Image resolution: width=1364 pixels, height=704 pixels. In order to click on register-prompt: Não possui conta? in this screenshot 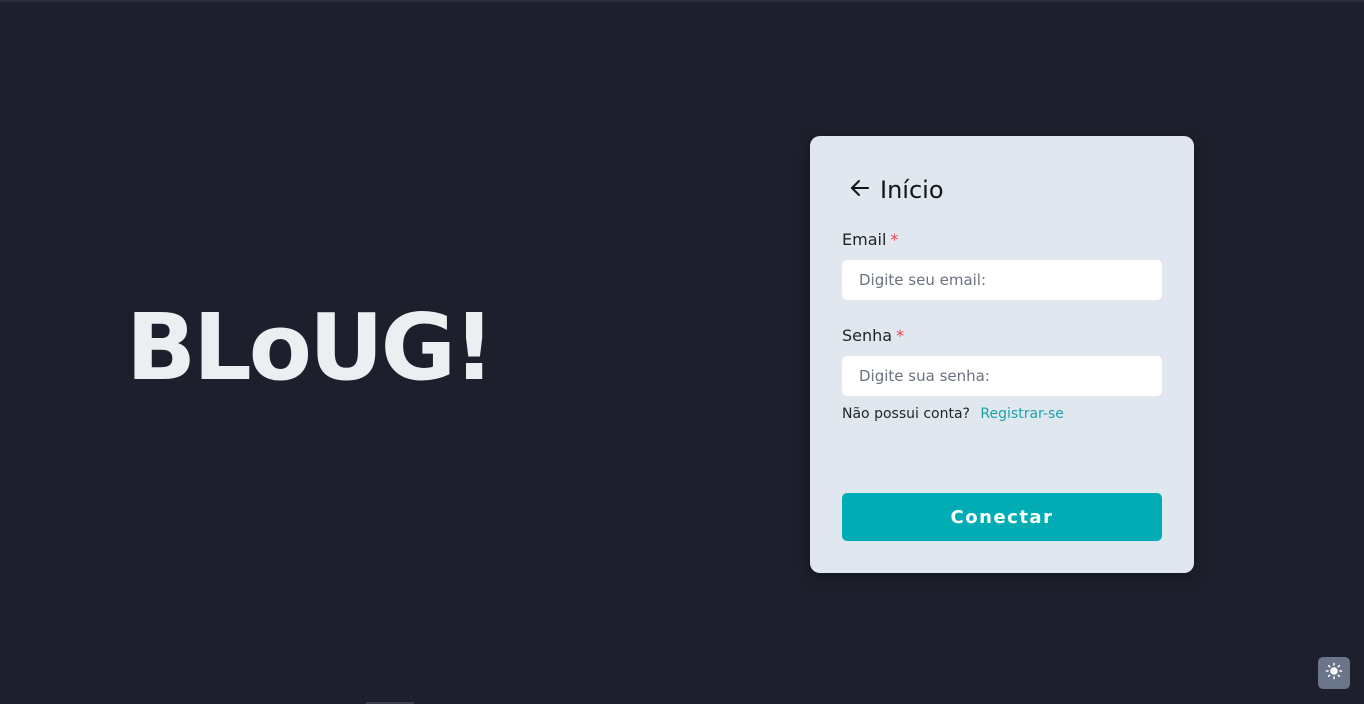, I will do `click(906, 414)`.